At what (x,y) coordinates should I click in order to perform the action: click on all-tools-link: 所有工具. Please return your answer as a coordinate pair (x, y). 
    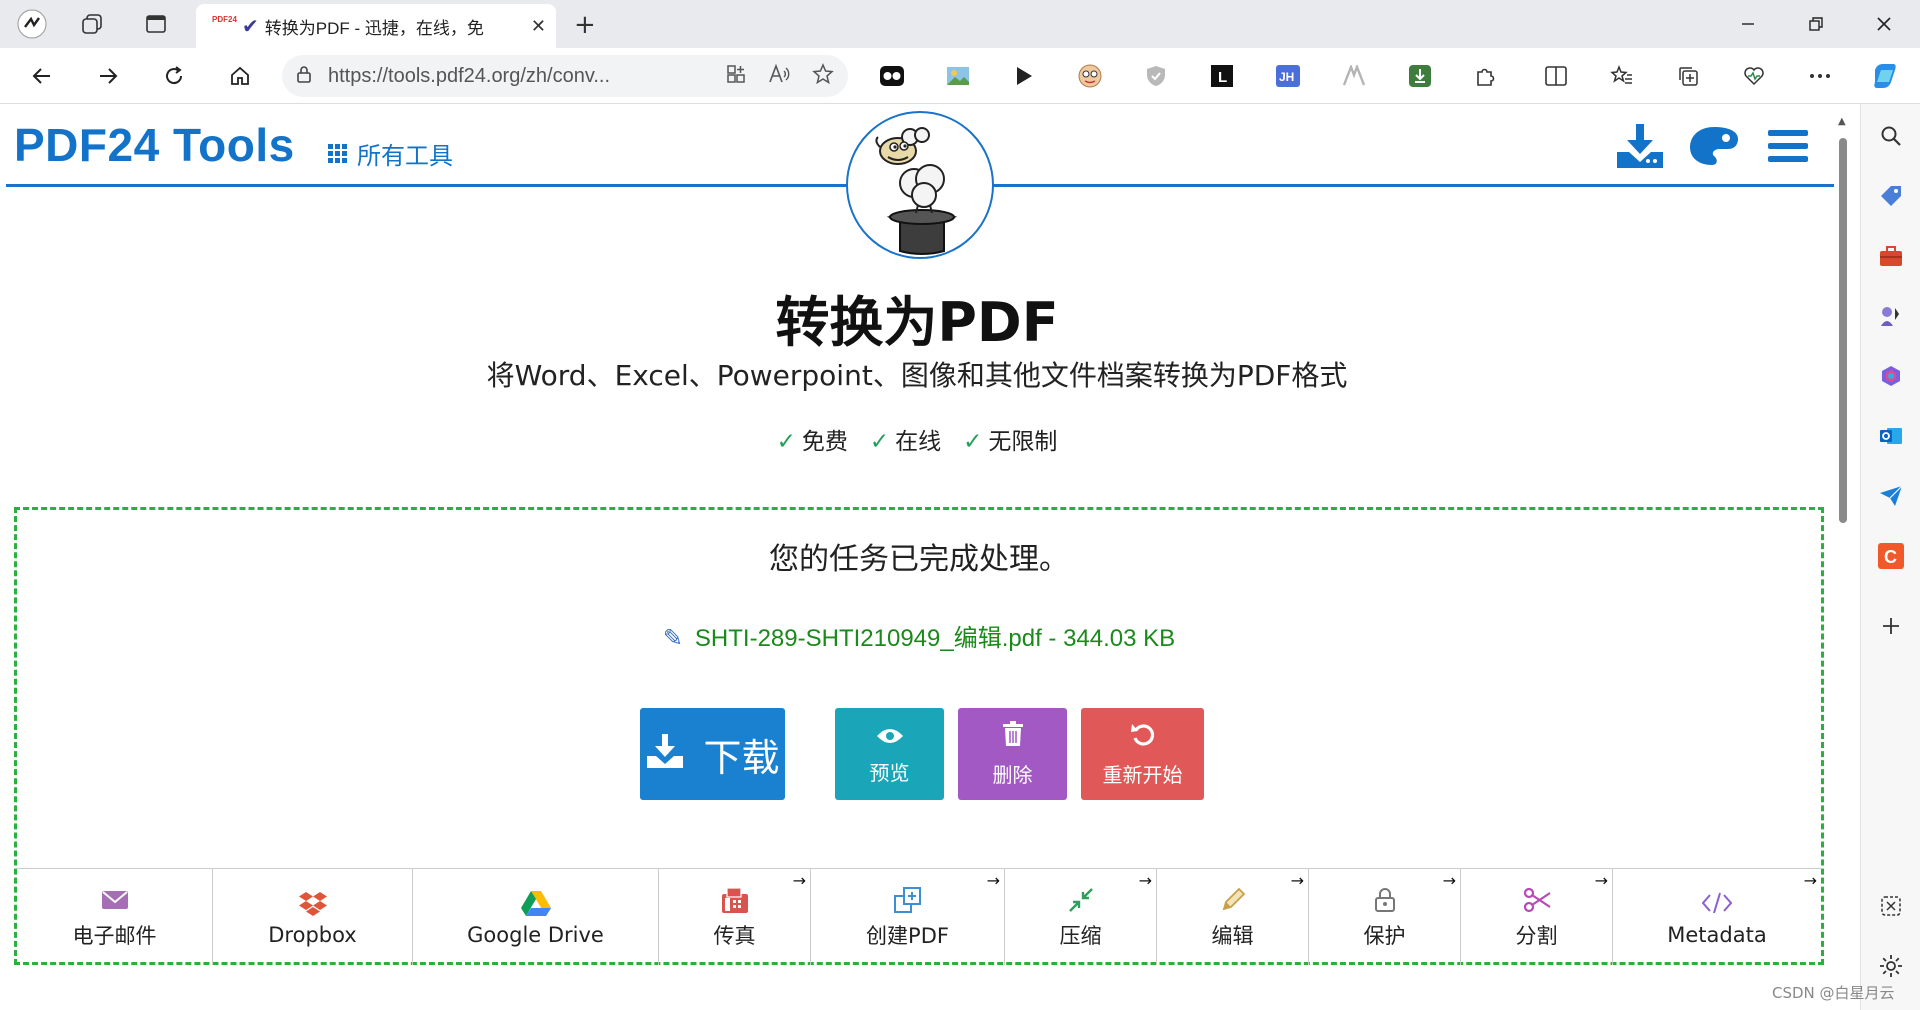
    Looking at the image, I should click on (390, 153).